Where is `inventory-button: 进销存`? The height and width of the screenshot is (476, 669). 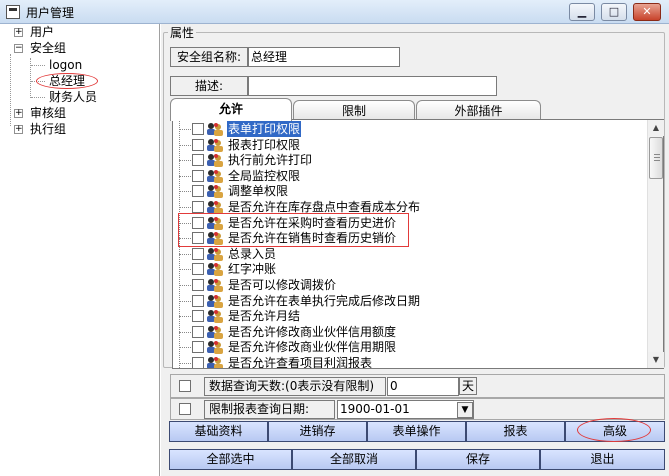
inventory-button: 进销存 is located at coordinates (317, 431).